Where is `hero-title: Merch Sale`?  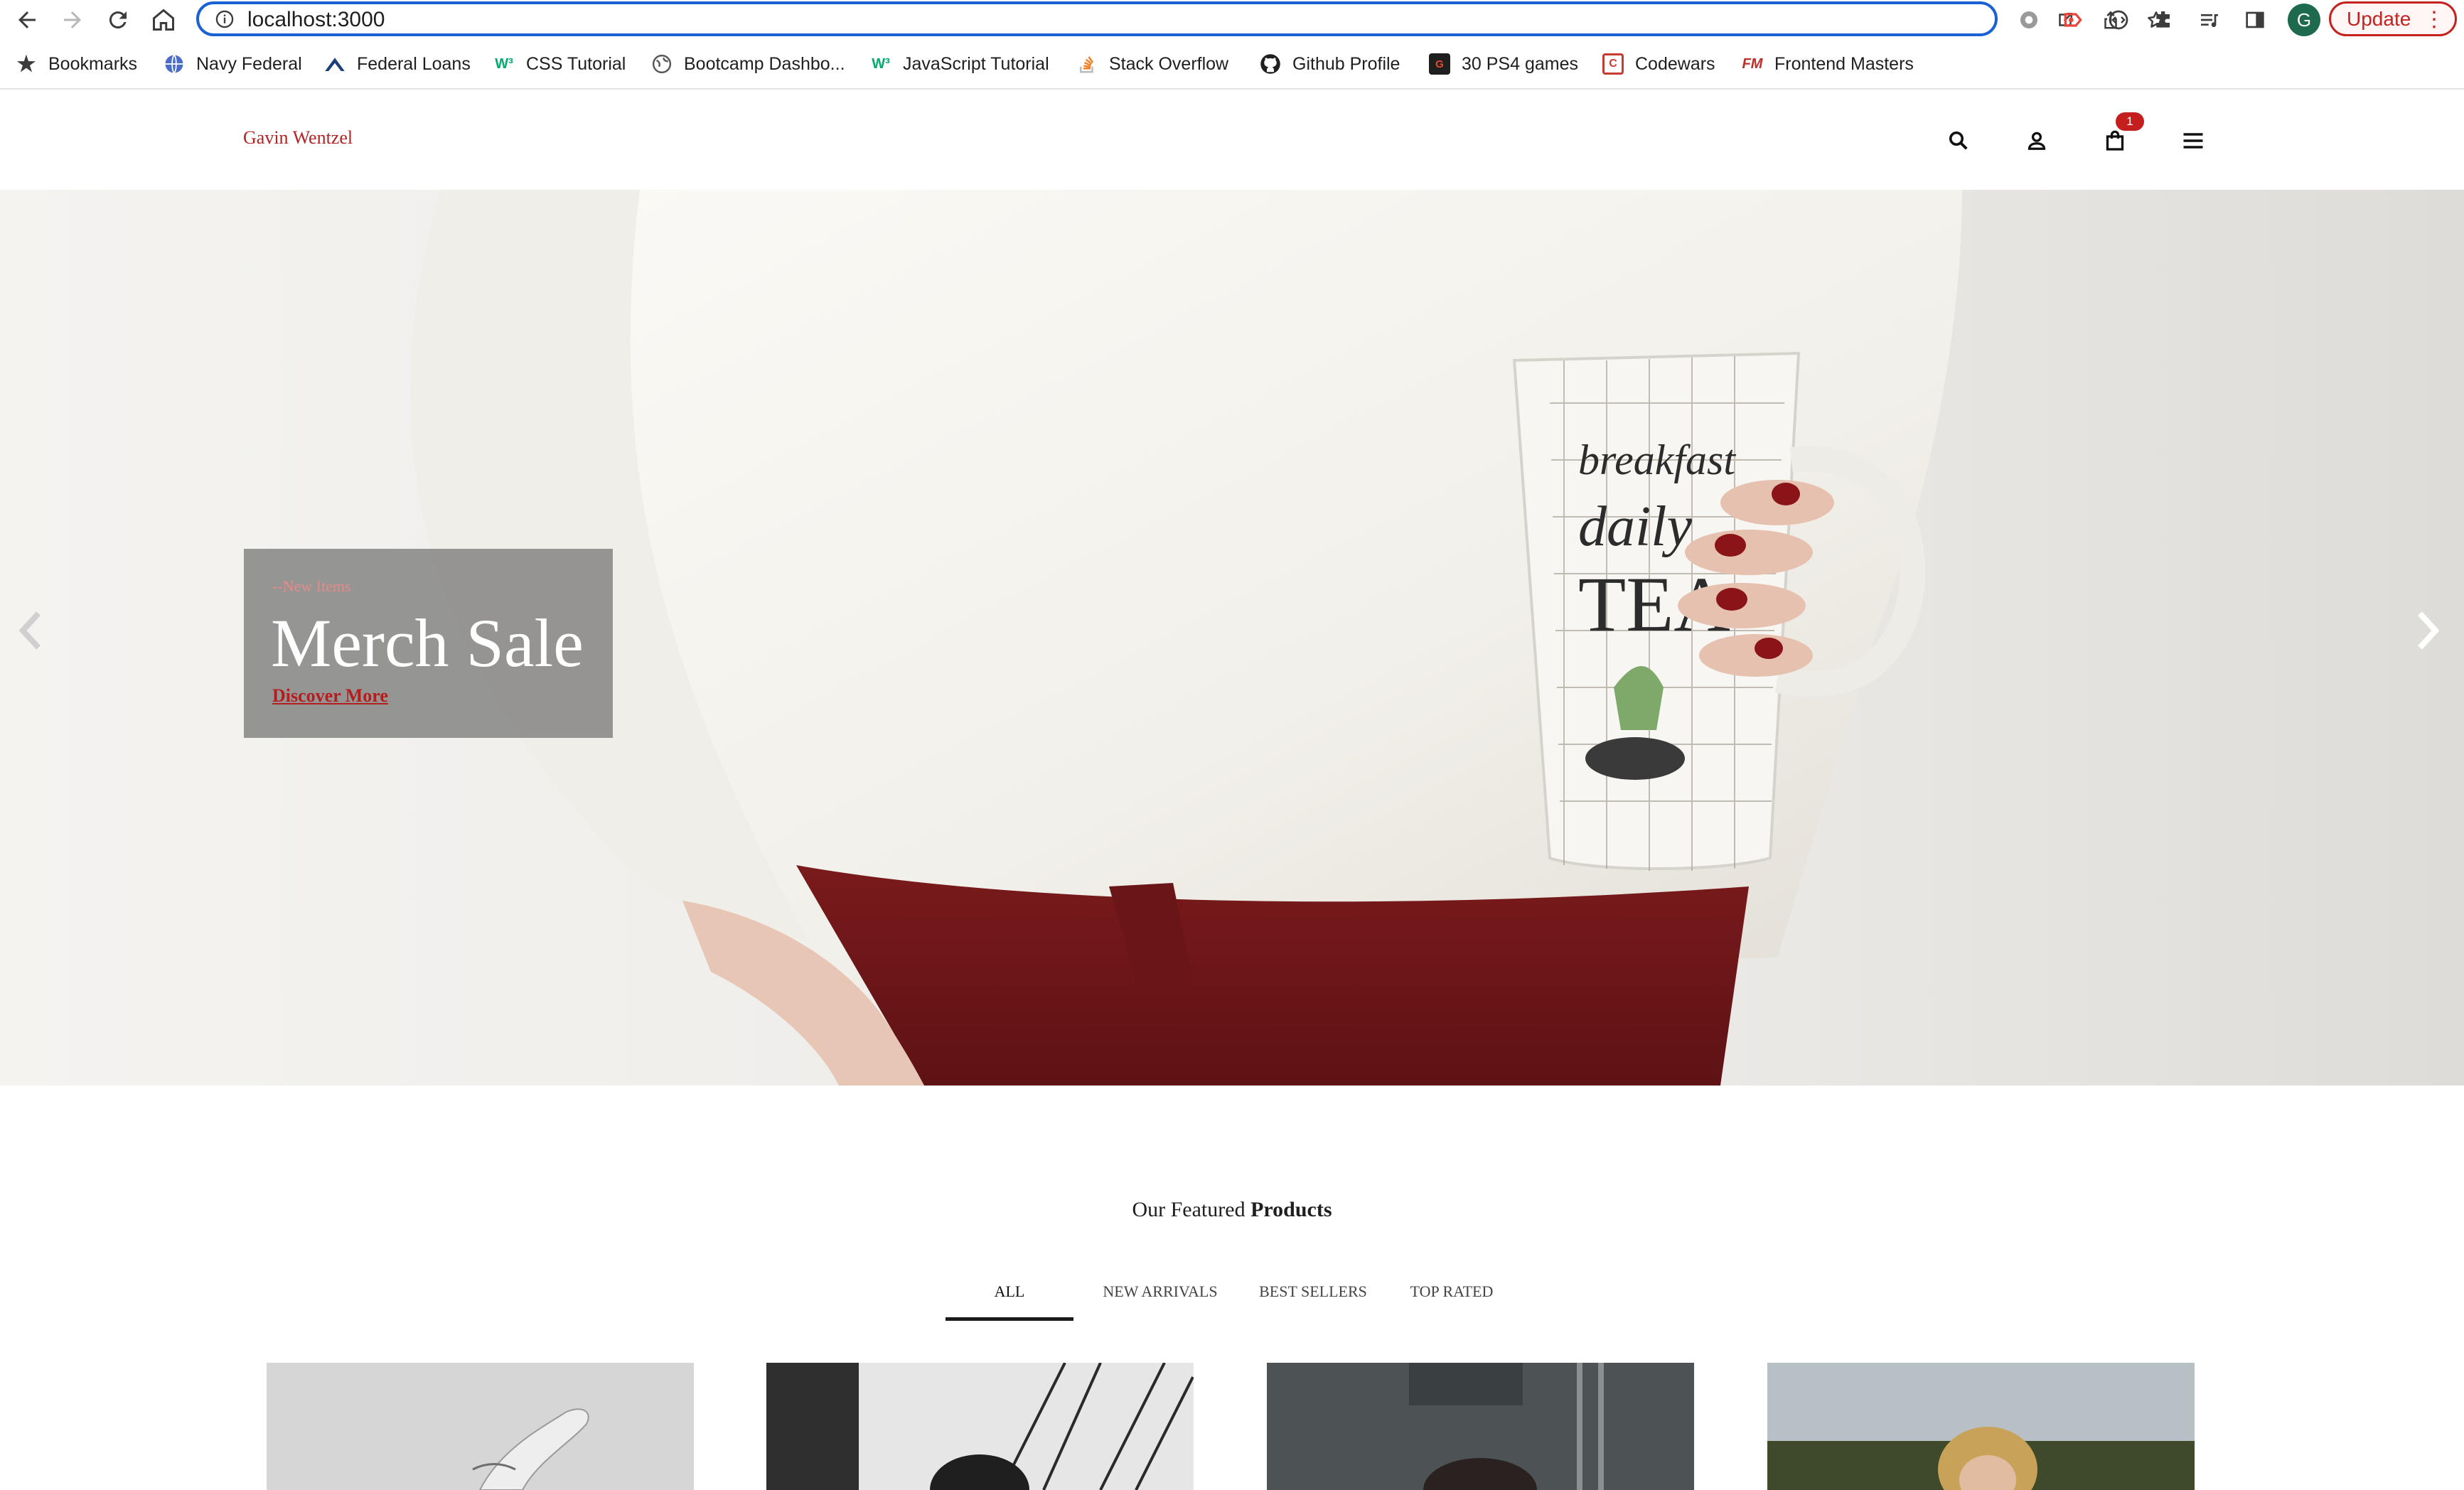
hero-title: Merch Sale is located at coordinates (427, 643).